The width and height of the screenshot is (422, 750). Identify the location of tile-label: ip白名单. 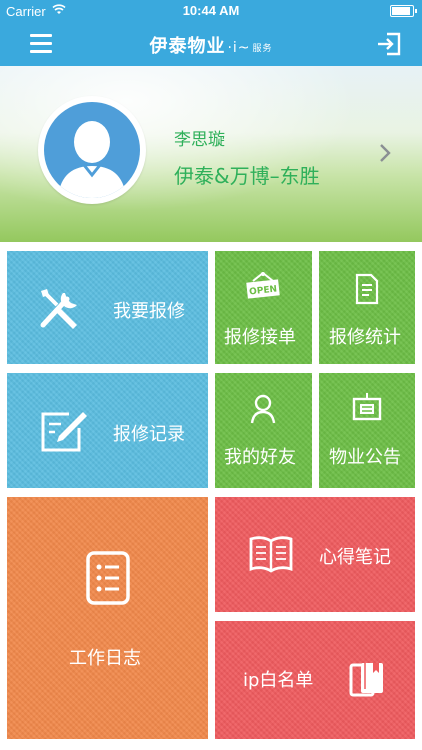
(278, 680).